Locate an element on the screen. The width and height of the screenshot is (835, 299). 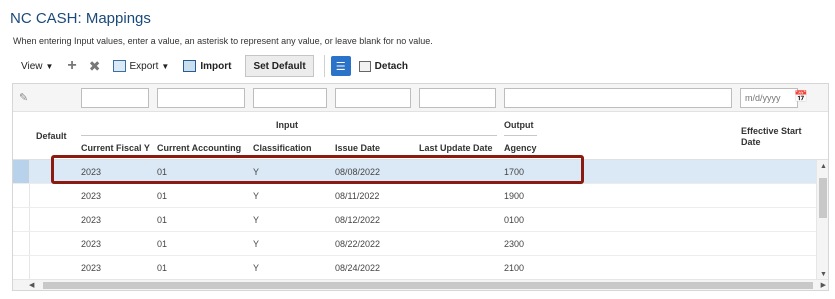
scroll-left-icon: ◀ is located at coordinates (31, 285).